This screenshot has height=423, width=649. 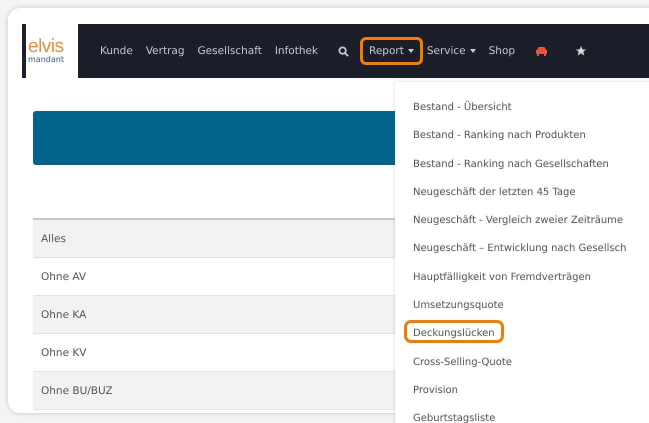 What do you see at coordinates (520, 246) in the screenshot?
I see `menu-item: Neugeschäft – Entwicklung nach Gesellsch` at bounding box center [520, 246].